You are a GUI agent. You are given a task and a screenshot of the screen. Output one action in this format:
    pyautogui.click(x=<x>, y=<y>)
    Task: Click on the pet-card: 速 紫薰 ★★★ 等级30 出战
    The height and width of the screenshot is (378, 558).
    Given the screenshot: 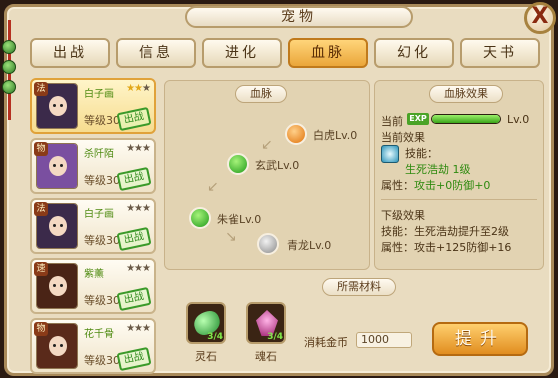 What is the action you would take?
    pyautogui.click(x=93, y=286)
    